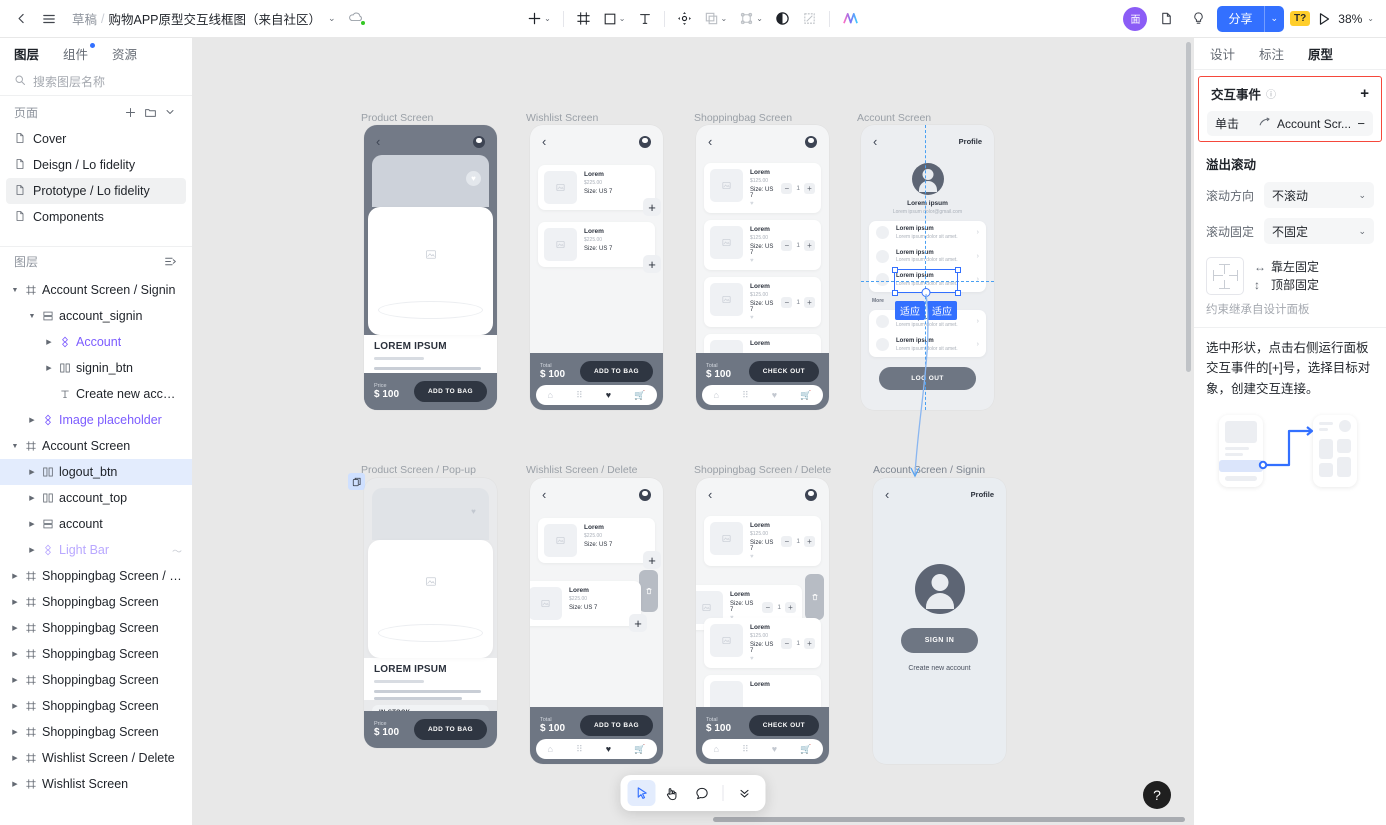 This screenshot has width=1386, height=825. I want to click on duplicate-badge-icon, so click(356, 481).